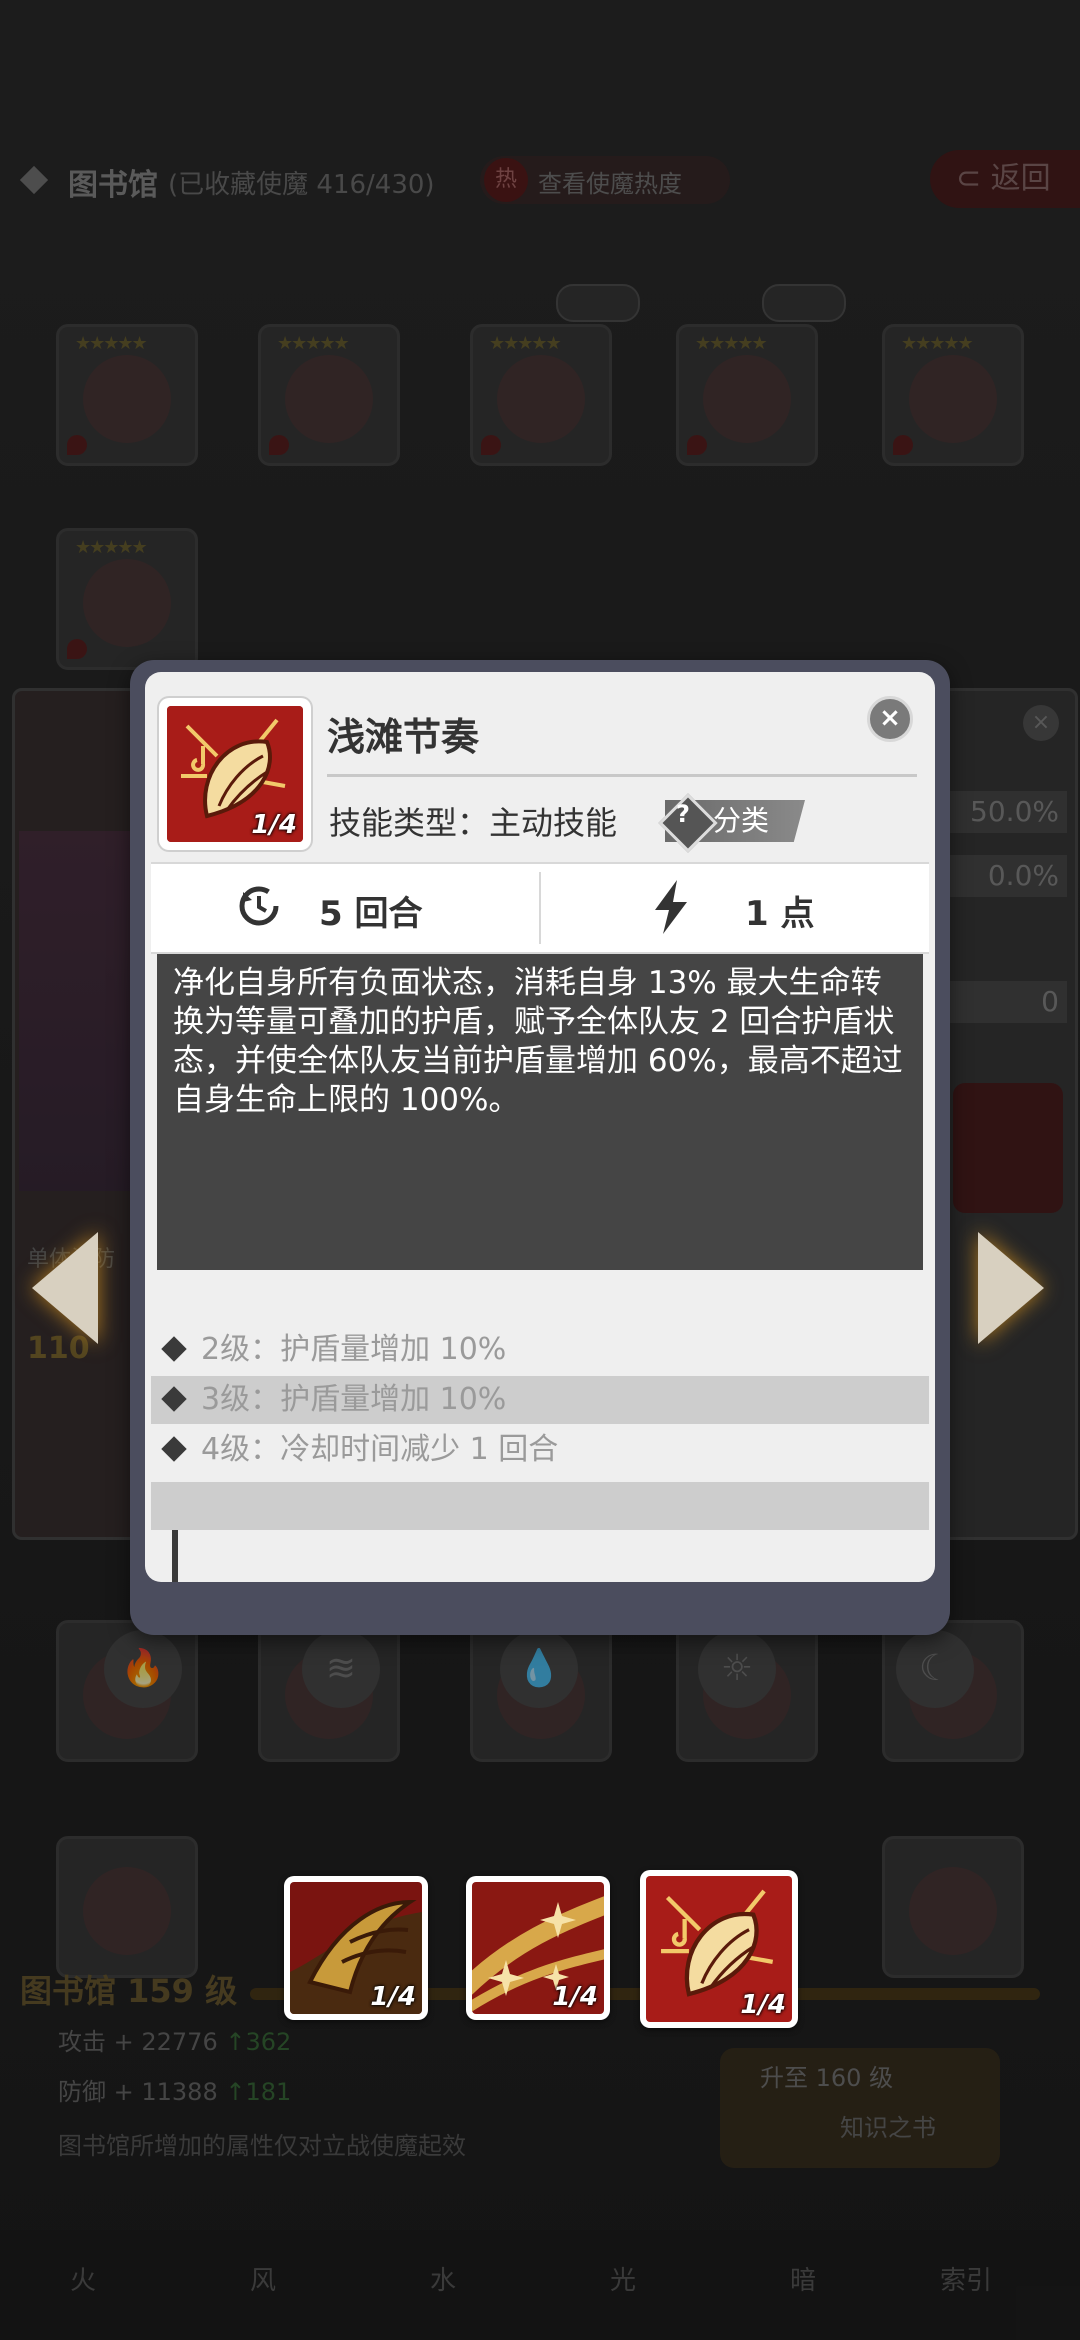  Describe the element at coordinates (65, 1288) in the screenshot. I see `previous-arrow-icon` at that location.